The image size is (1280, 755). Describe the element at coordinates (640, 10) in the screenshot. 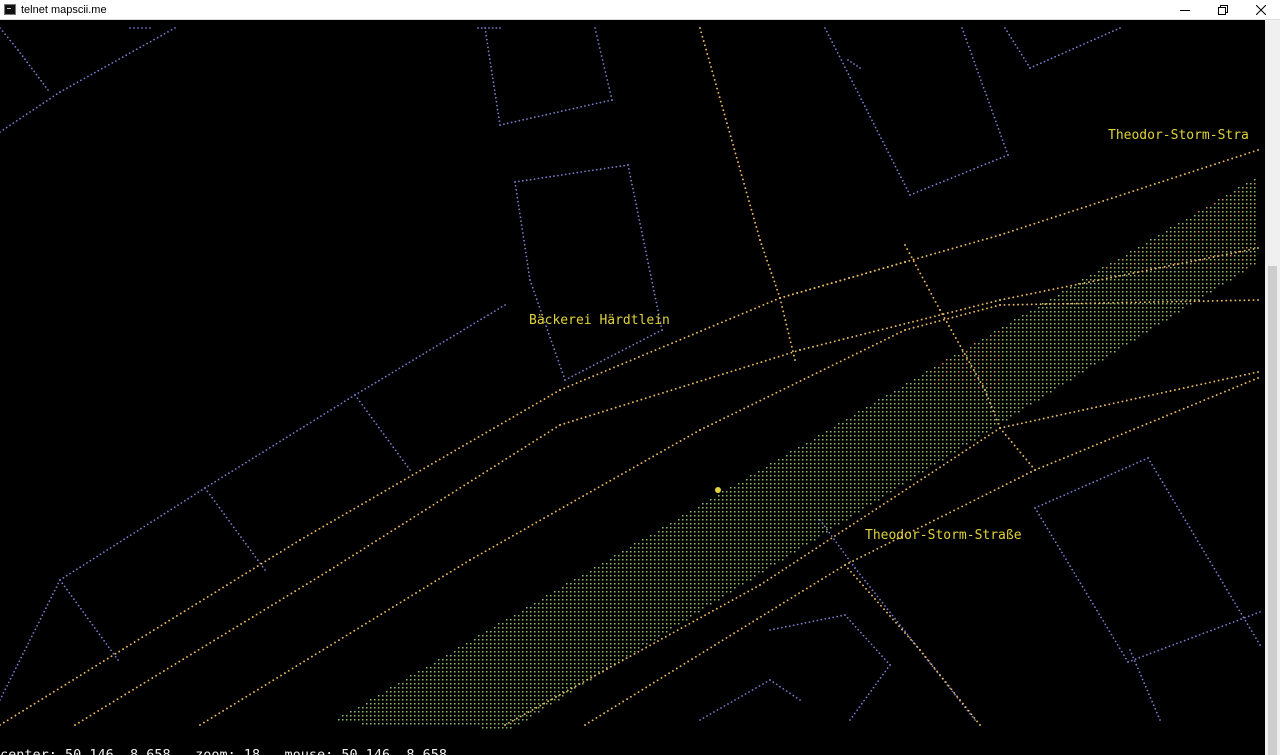

I see `title-bar: telnet mapscii.me` at that location.